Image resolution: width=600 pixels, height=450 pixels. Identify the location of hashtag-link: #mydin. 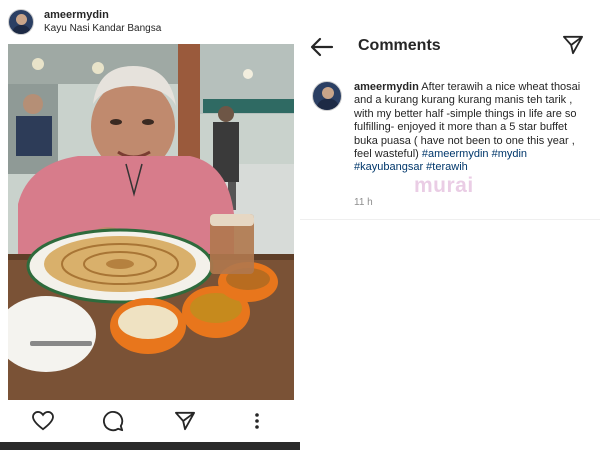
(509, 154).